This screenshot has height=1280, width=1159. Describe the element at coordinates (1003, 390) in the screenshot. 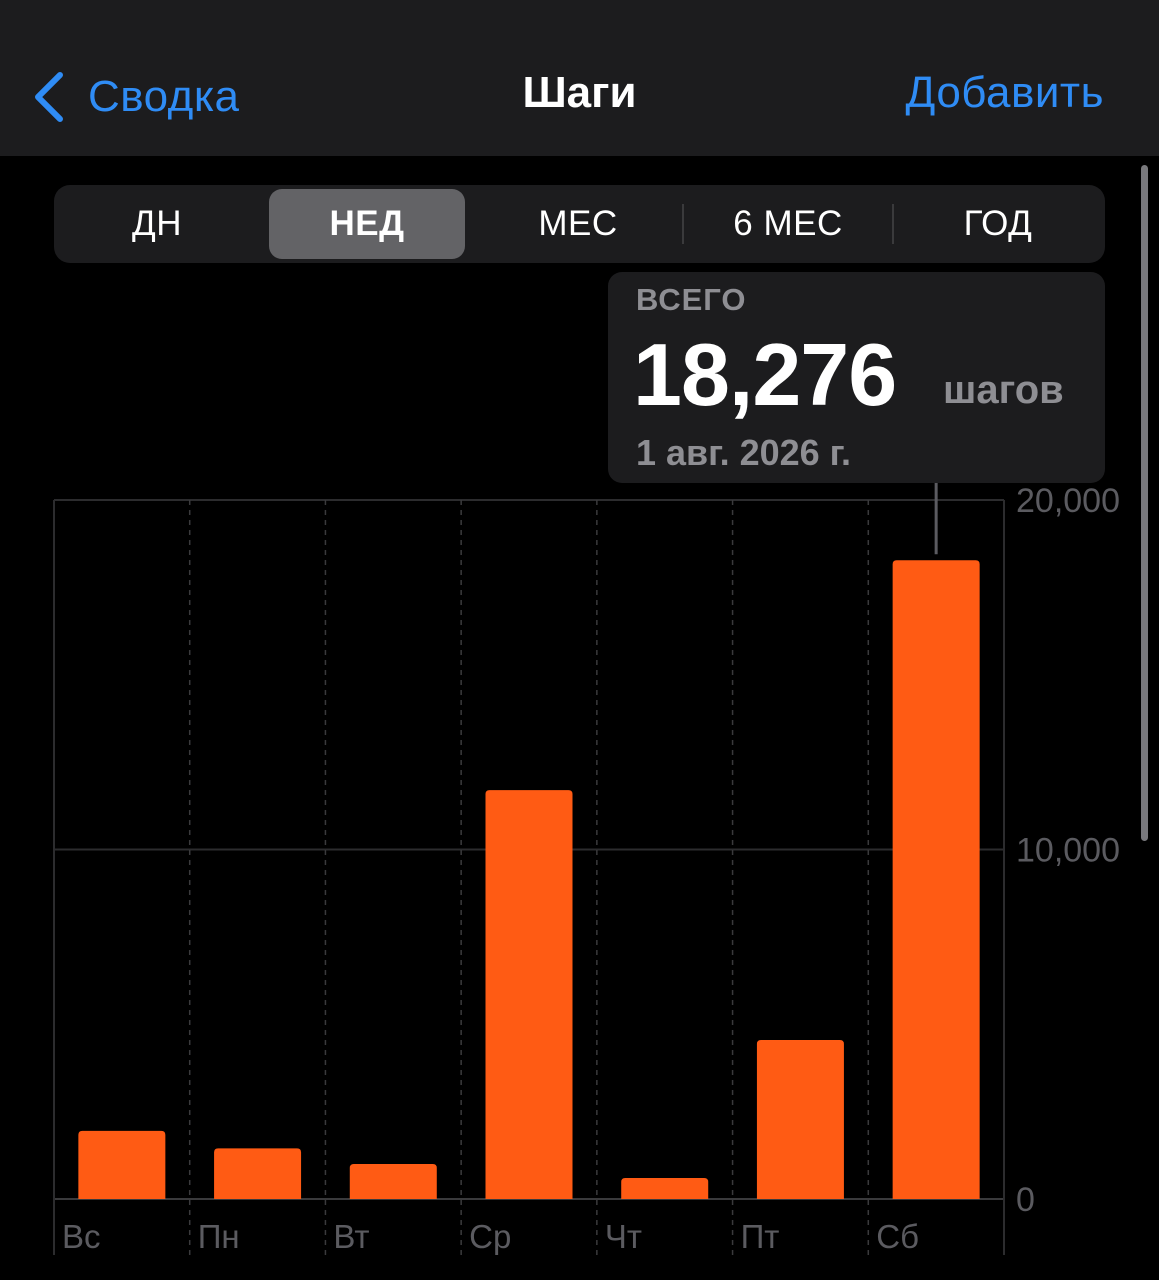

I see `tooltip-unit: шагов` at that location.